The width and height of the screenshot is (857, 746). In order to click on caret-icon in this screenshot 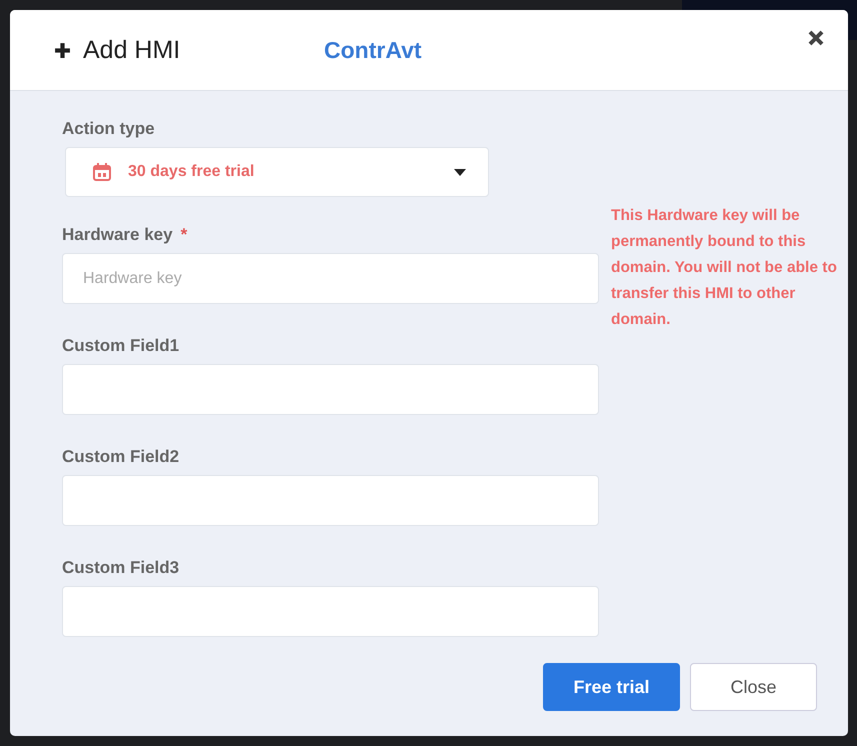, I will do `click(460, 172)`.